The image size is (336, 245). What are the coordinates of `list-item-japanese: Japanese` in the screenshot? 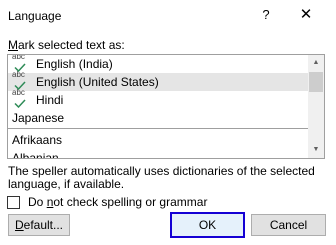 It's located at (159, 118).